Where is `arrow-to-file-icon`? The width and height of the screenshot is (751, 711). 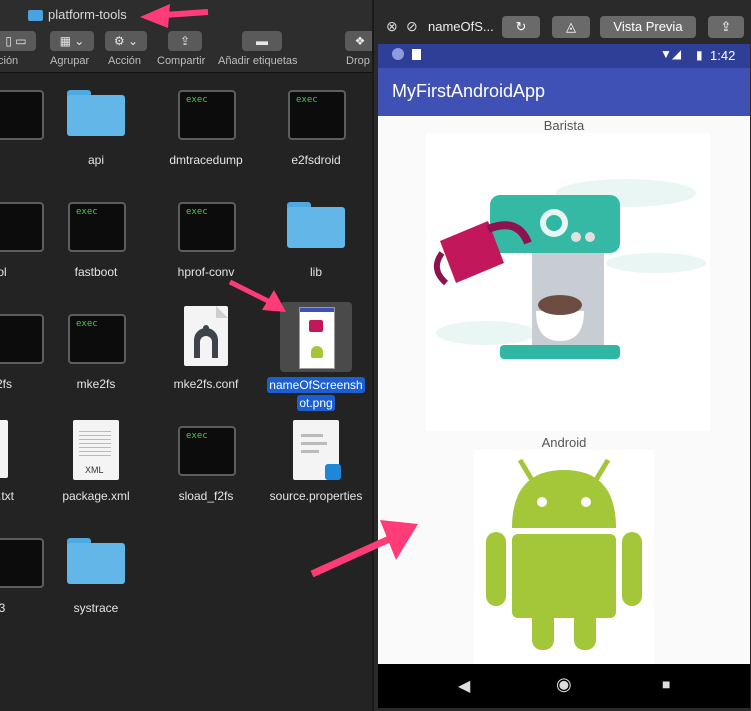
arrow-to-file-icon is located at coordinates (250, 292).